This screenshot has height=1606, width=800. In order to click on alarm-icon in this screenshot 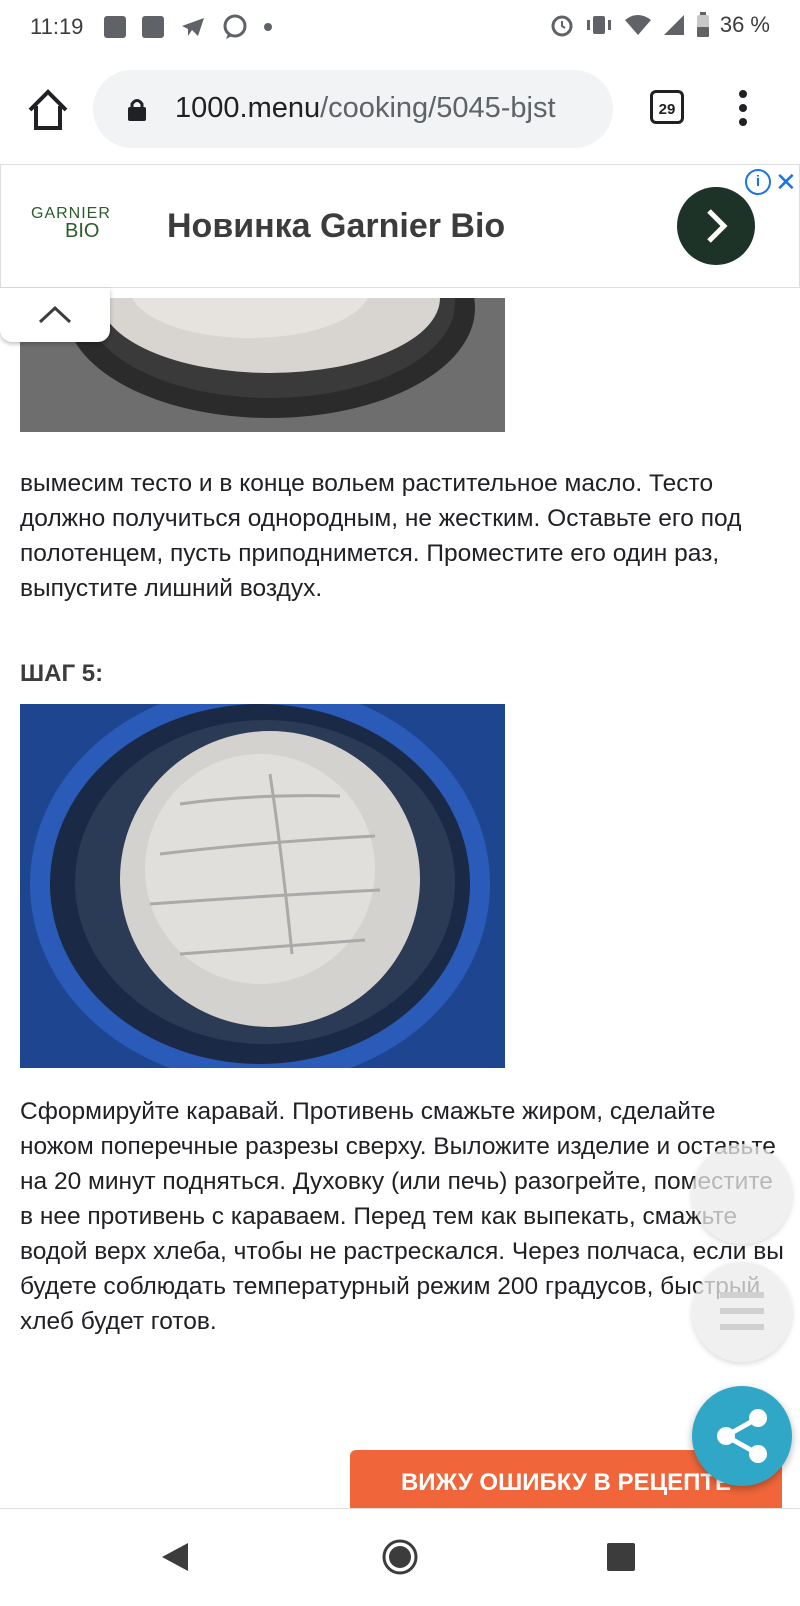, I will do `click(562, 26)`.